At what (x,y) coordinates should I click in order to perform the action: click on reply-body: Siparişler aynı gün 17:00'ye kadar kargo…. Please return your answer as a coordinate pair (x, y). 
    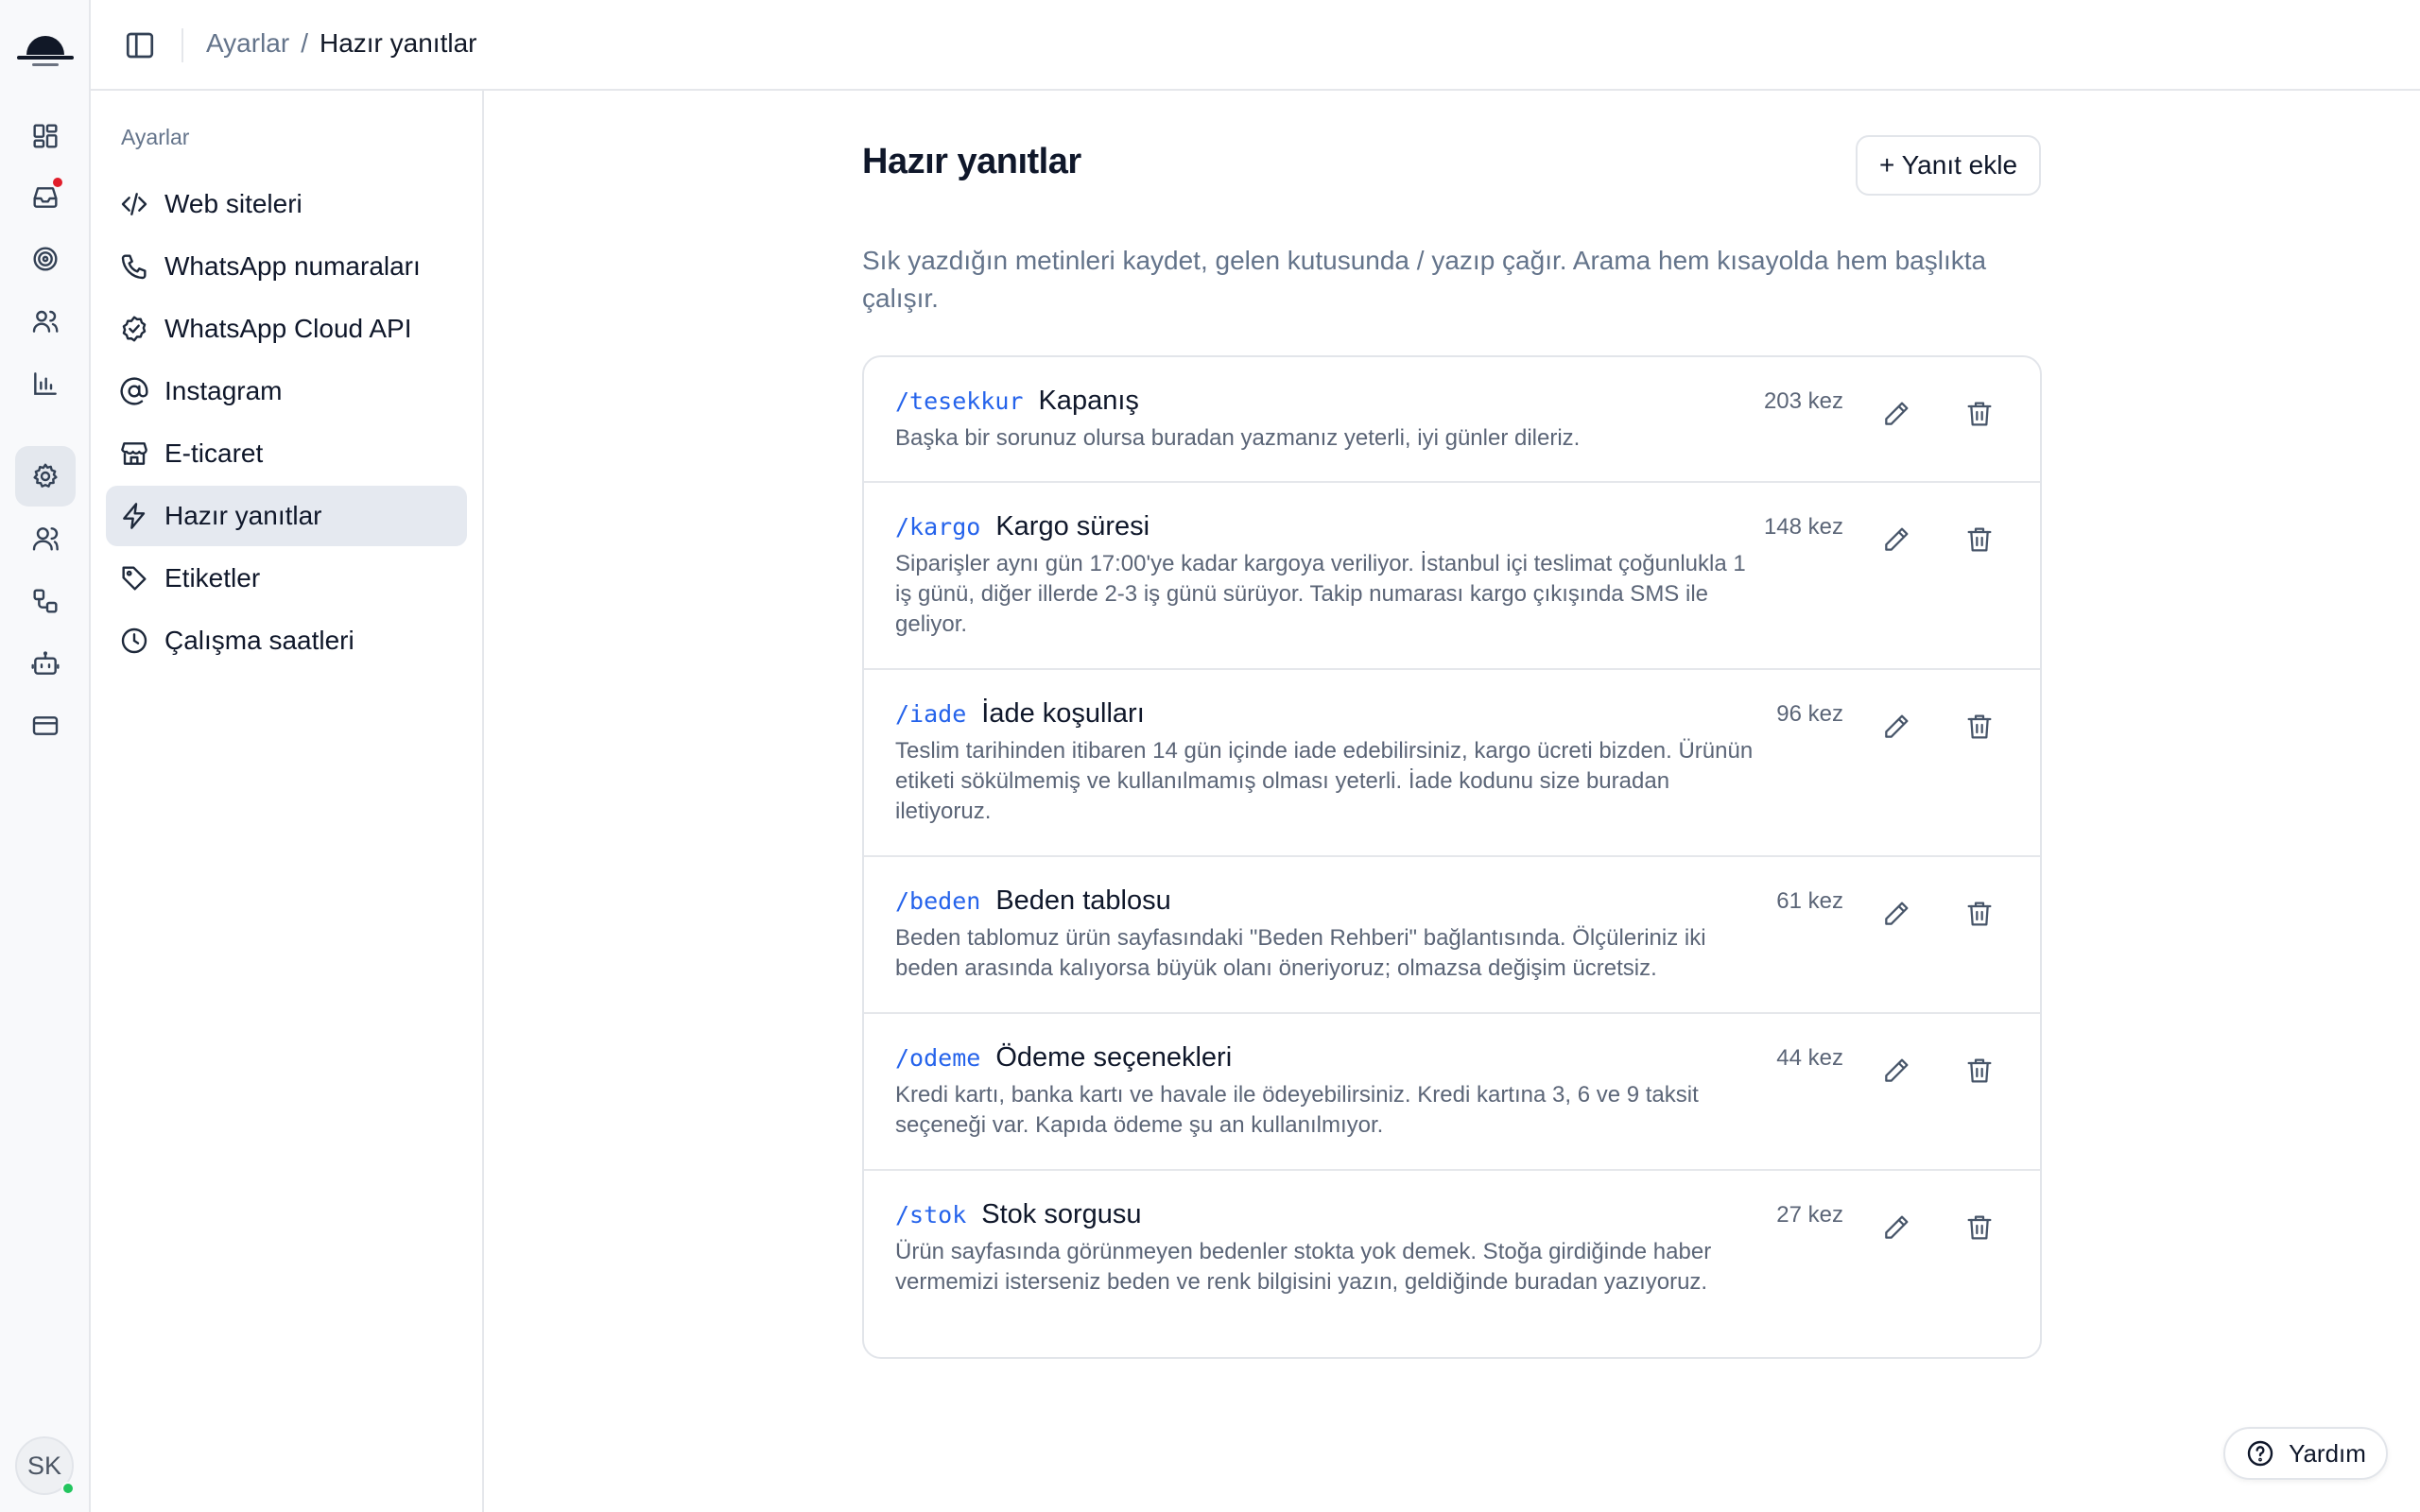
    Looking at the image, I should click on (1320, 594).